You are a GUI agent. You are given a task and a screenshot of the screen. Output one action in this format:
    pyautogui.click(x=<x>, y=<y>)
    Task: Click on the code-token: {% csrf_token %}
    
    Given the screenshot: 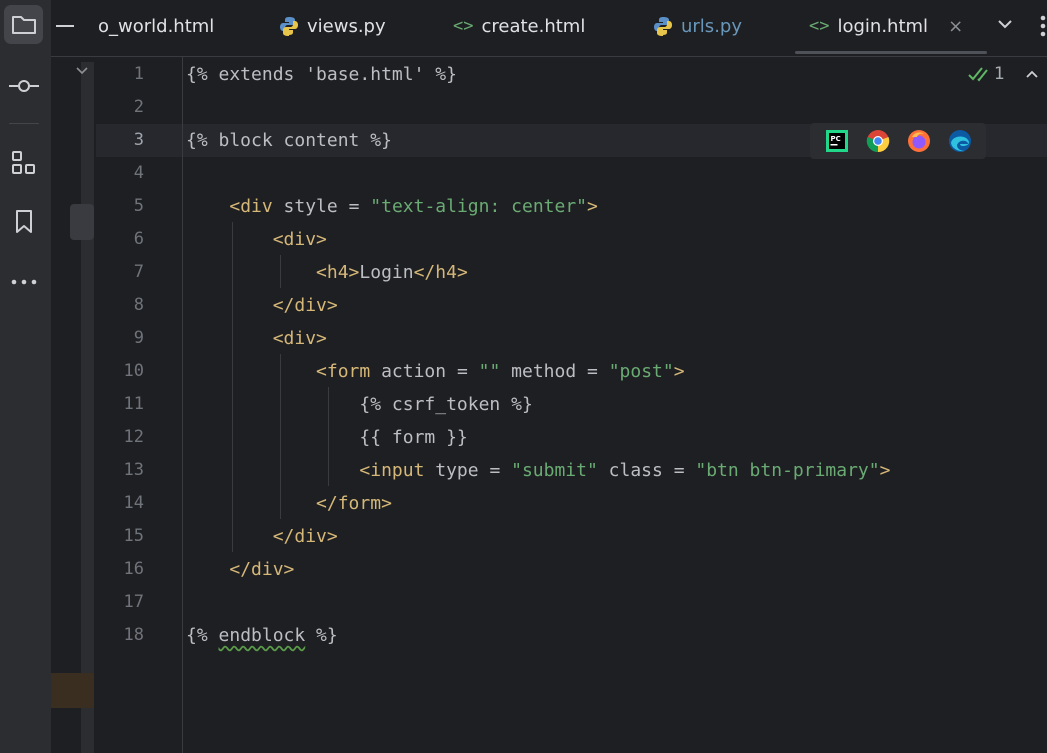 What is the action you would take?
    pyautogui.click(x=359, y=404)
    